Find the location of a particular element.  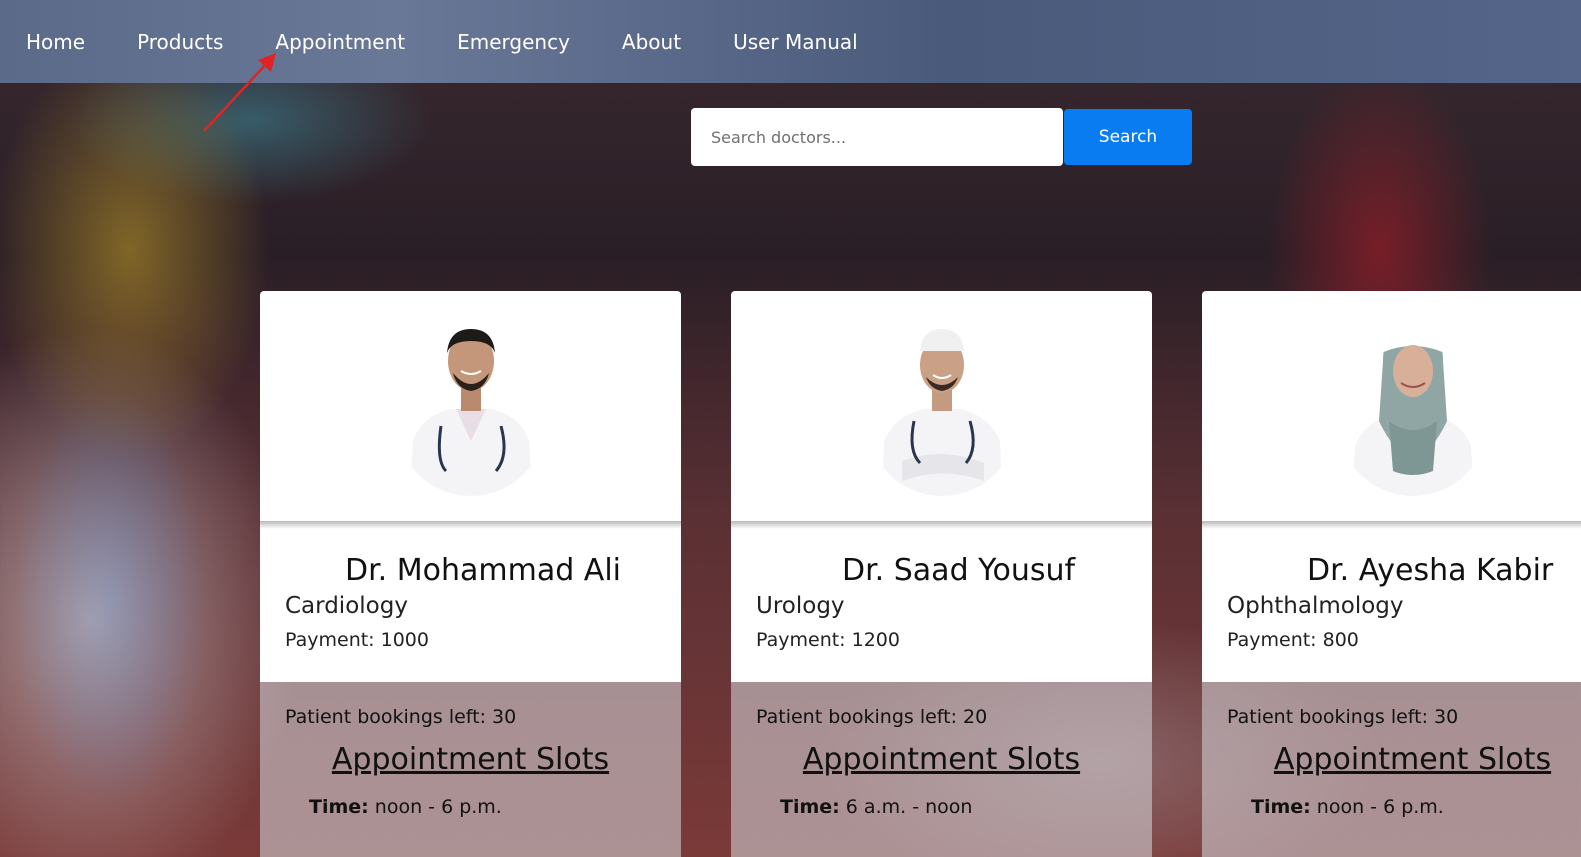

time-value: 6 a.m. - noon is located at coordinates (906, 807).